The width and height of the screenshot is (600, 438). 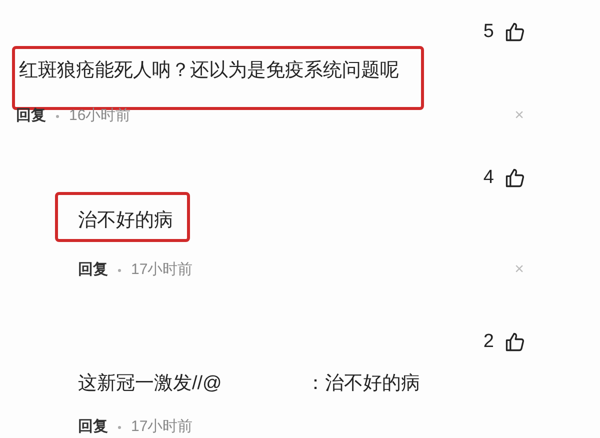 I want to click on comment-time: 16小时前, so click(x=100, y=116).